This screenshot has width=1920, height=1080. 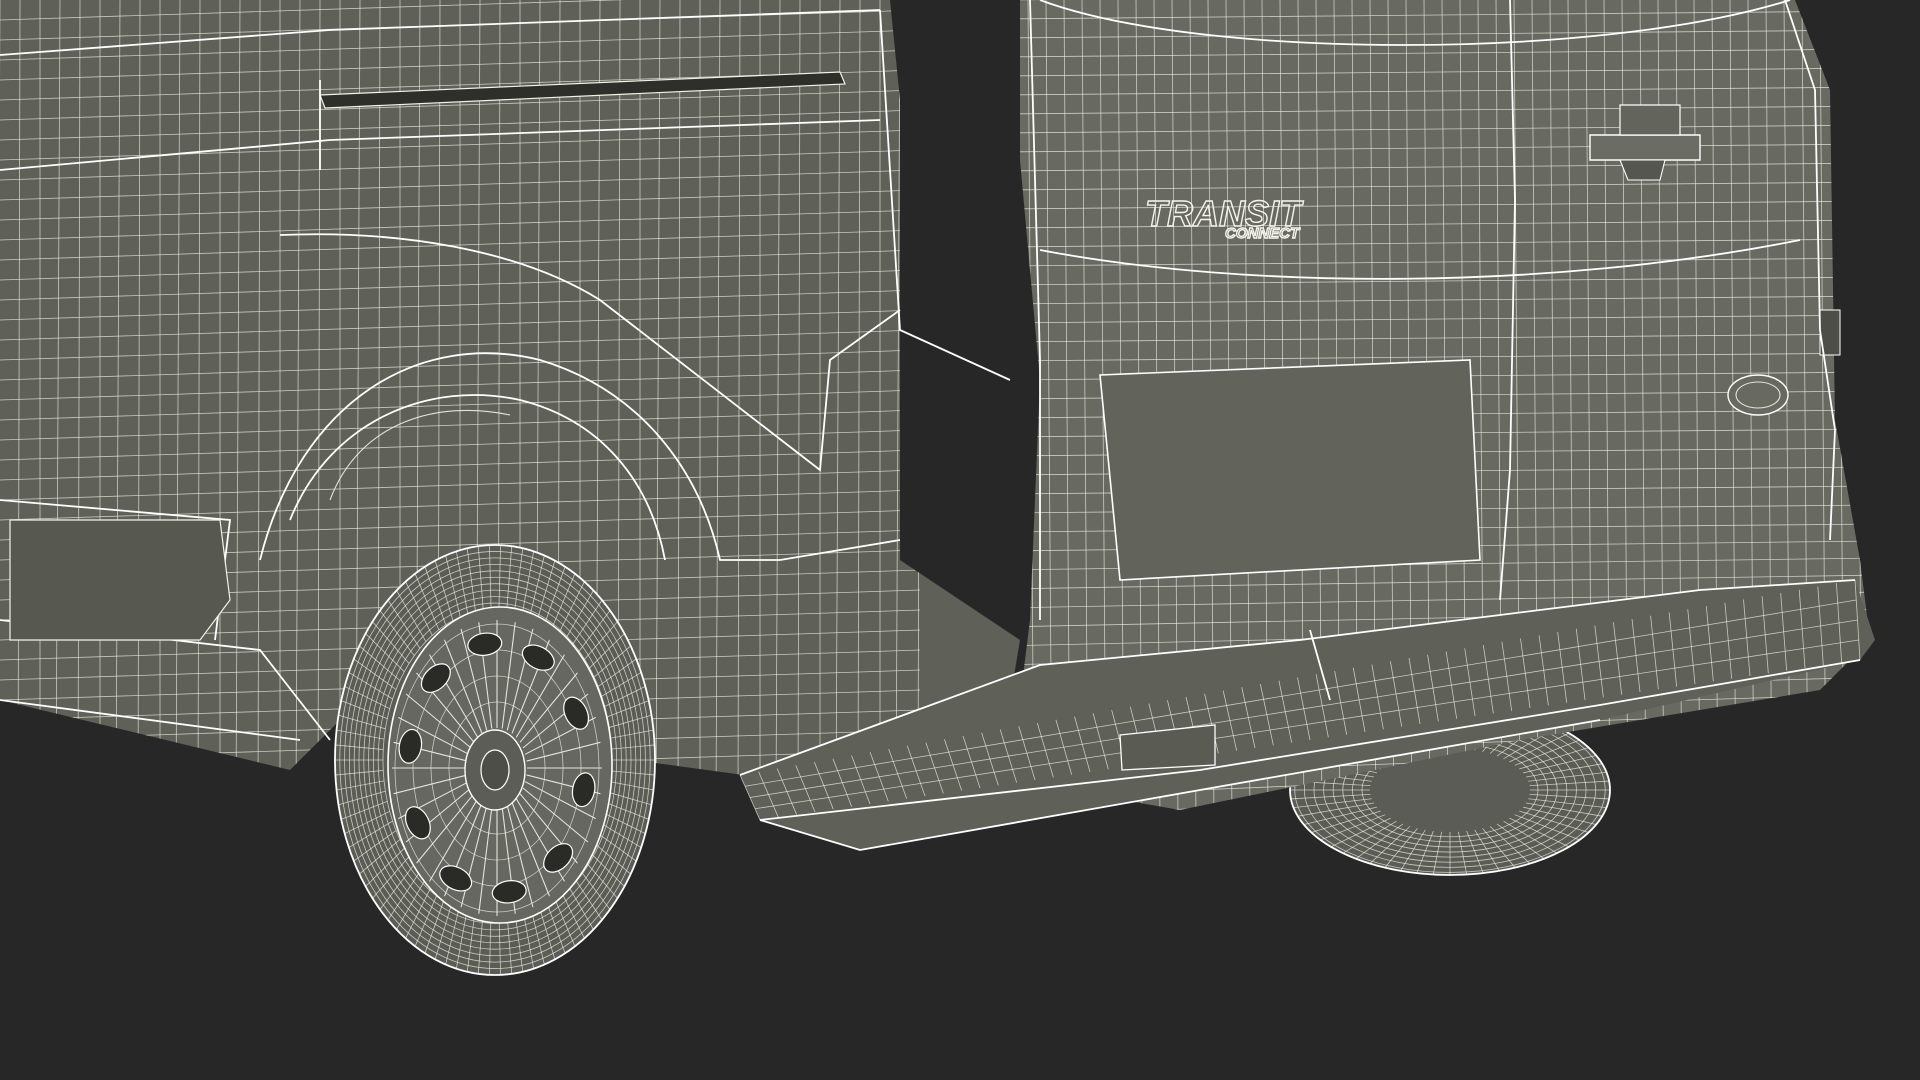 I want to click on badge-line-2: CONNECT, so click(x=1263, y=233).